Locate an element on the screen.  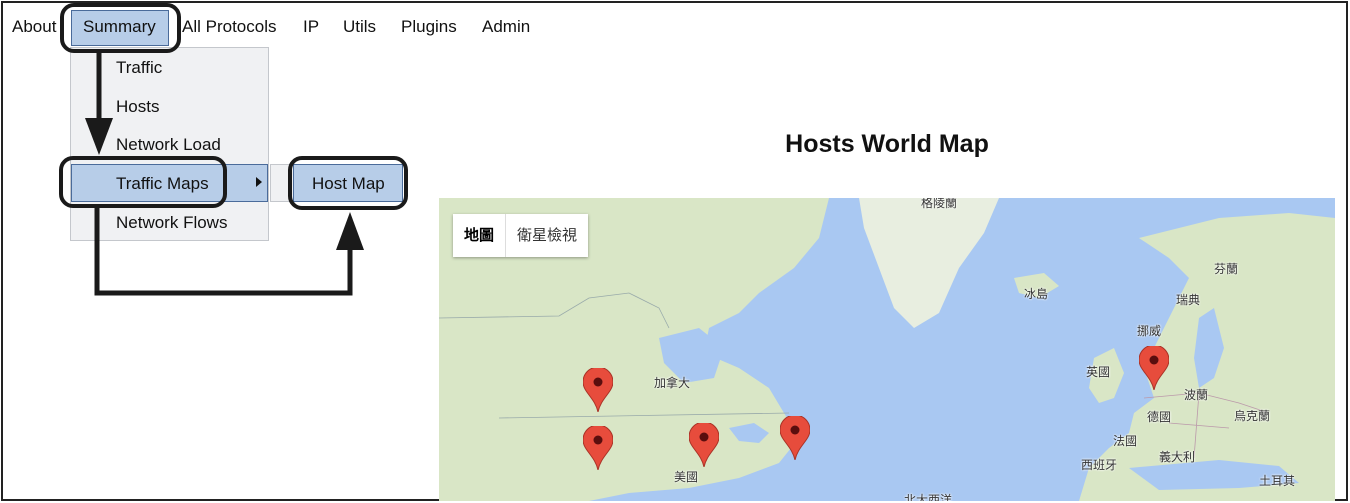
map-label-uk: 英國 is located at coordinates (1098, 372).